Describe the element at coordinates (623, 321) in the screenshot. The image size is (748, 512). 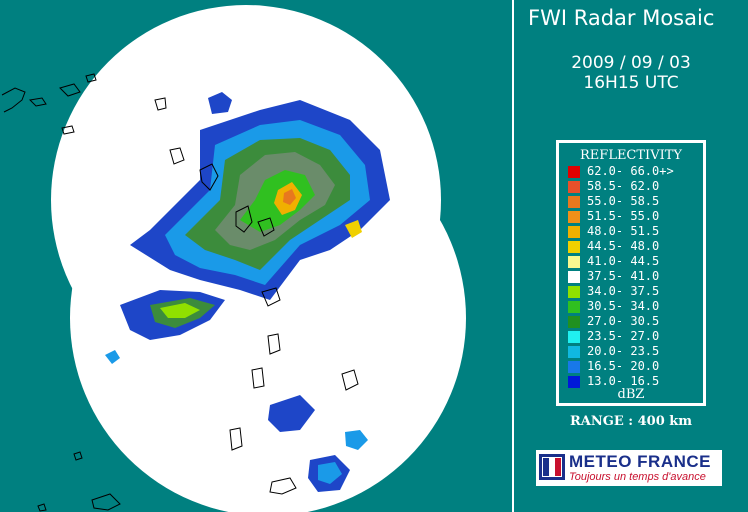
I see `legend-item-label: 27.0- 30.5` at that location.